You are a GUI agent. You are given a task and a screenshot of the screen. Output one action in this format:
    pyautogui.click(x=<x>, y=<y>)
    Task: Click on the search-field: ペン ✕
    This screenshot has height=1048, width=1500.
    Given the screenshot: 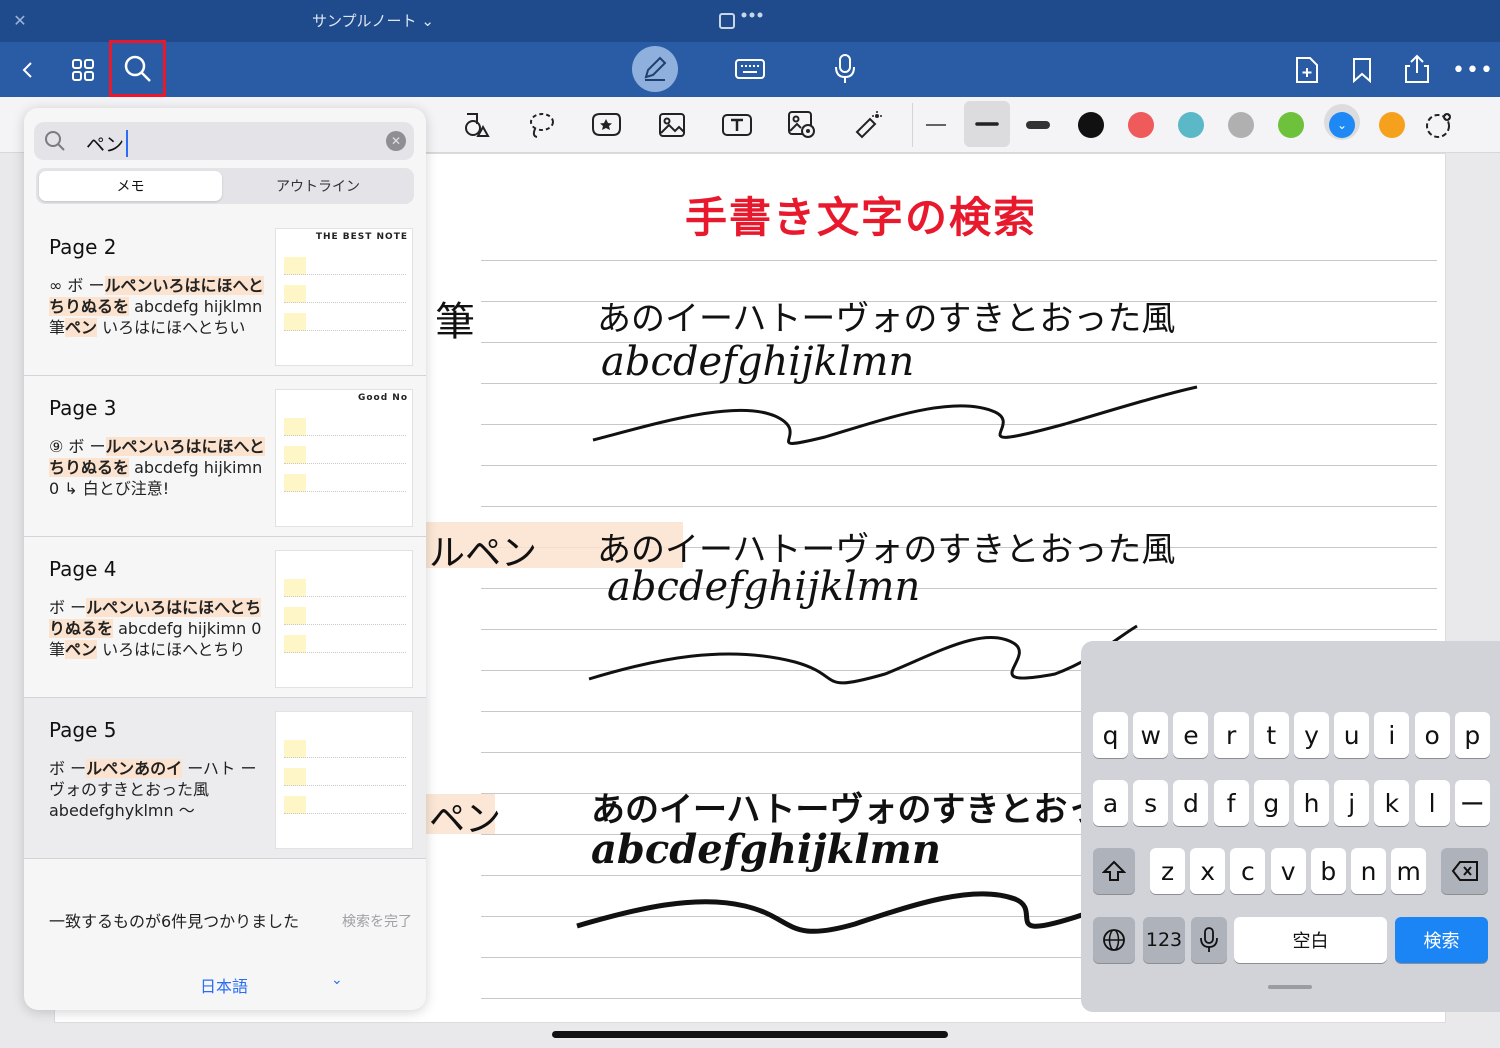 What is the action you would take?
    pyautogui.click(x=224, y=141)
    